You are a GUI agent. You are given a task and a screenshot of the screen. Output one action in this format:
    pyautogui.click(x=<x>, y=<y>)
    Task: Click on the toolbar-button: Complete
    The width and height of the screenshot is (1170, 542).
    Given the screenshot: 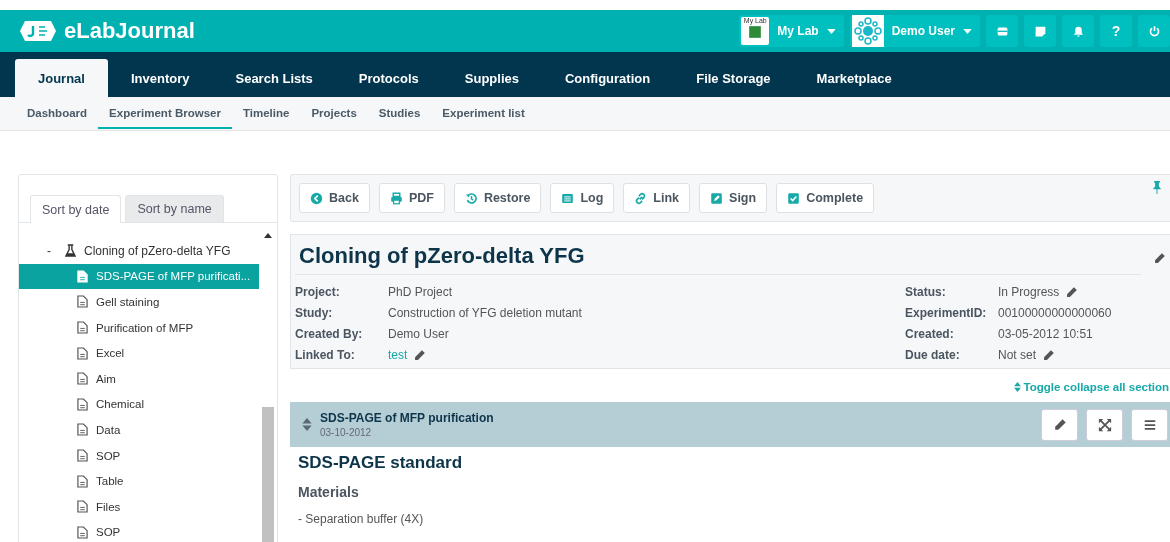 What is the action you would take?
    pyautogui.click(x=825, y=198)
    